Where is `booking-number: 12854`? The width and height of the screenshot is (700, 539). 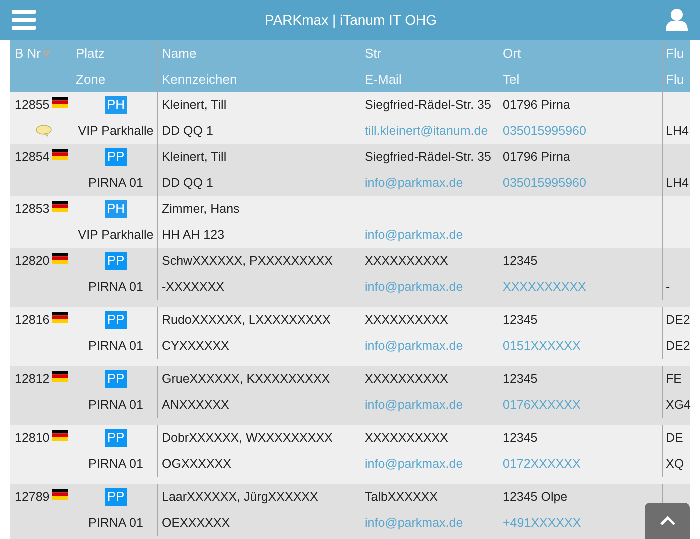
booking-number: 12854 is located at coordinates (32, 157).